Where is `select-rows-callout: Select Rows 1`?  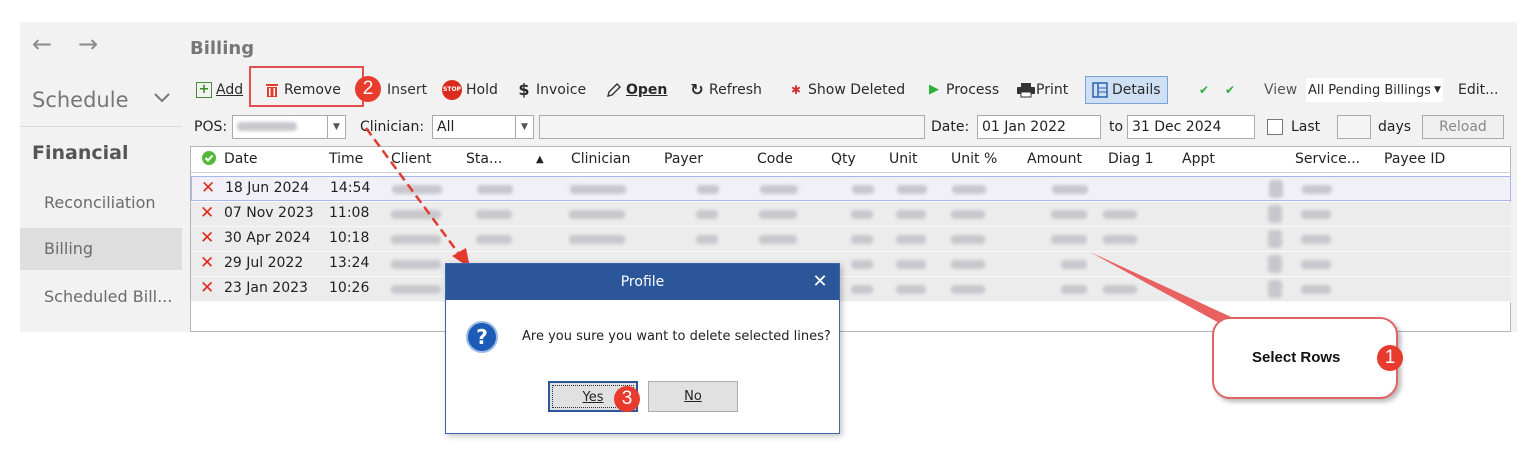
select-rows-callout: Select Rows 1 is located at coordinates (1307, 358).